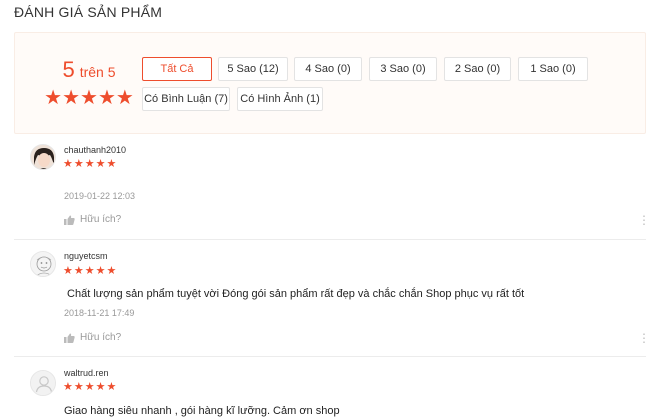 This screenshot has width=665, height=420. Describe the element at coordinates (89, 98) in the screenshot. I see `rating-stars: ★★★★★` at that location.